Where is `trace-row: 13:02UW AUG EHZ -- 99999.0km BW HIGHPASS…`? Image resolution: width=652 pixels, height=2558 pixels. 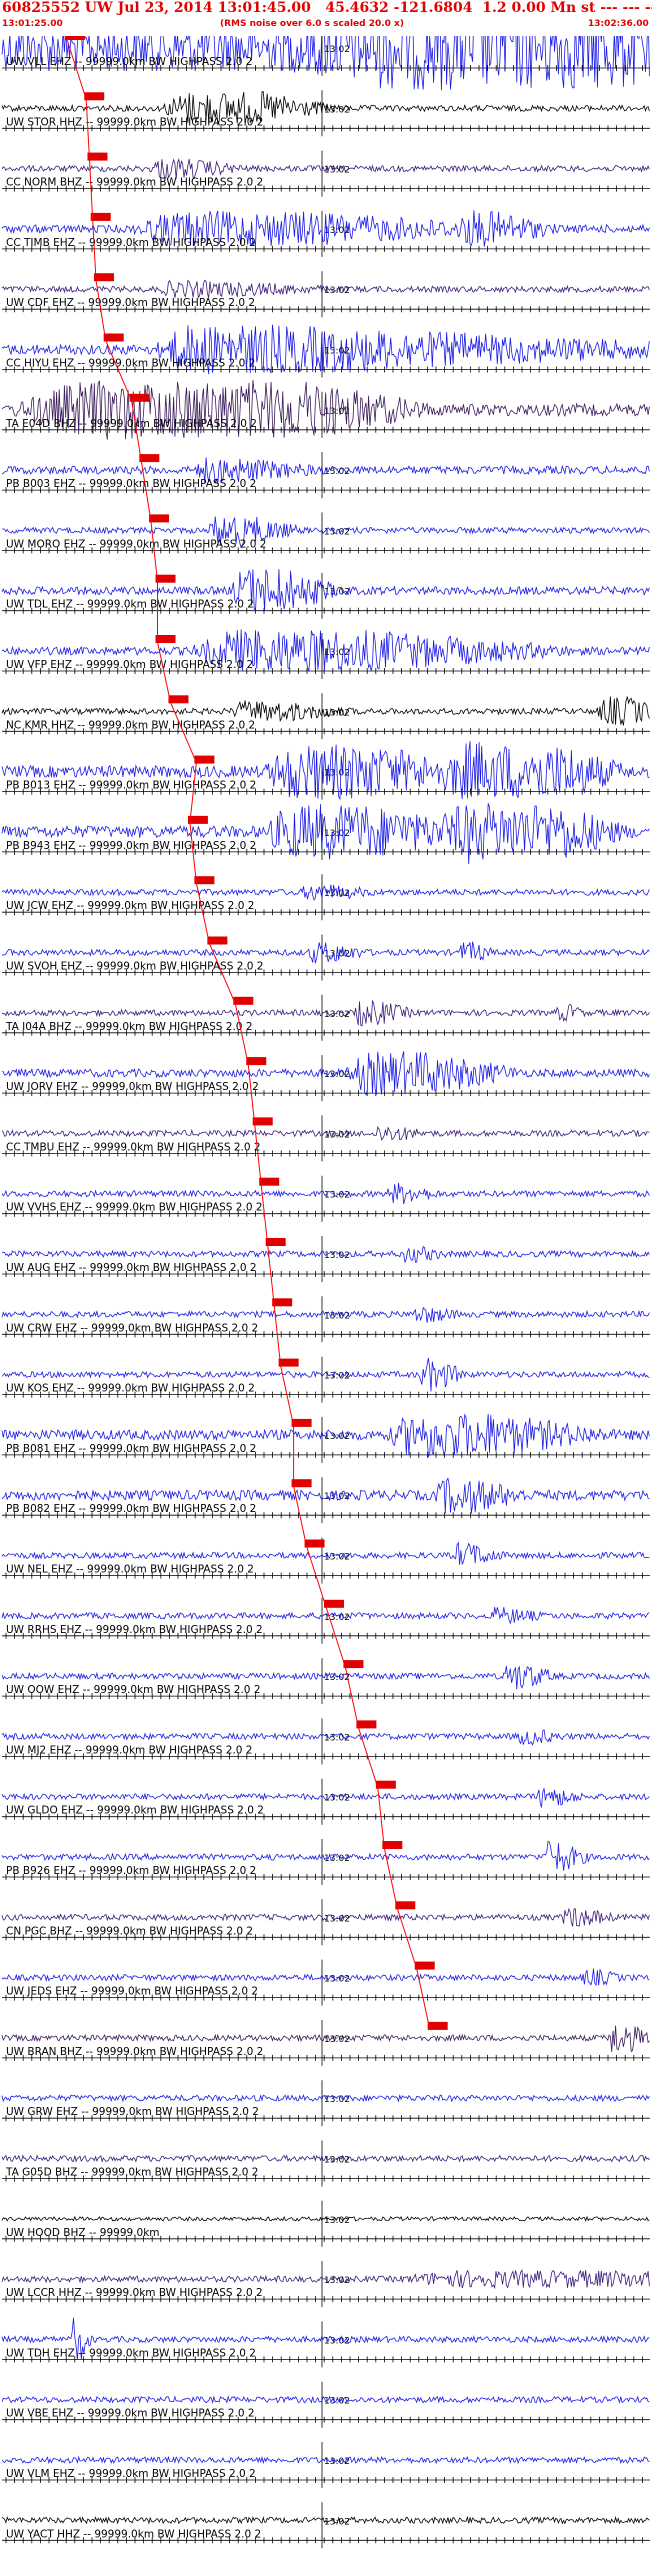 trace-row: 13:02UW AUG EHZ -- 99999.0km BW HIGHPASS… is located at coordinates (325, 1259).